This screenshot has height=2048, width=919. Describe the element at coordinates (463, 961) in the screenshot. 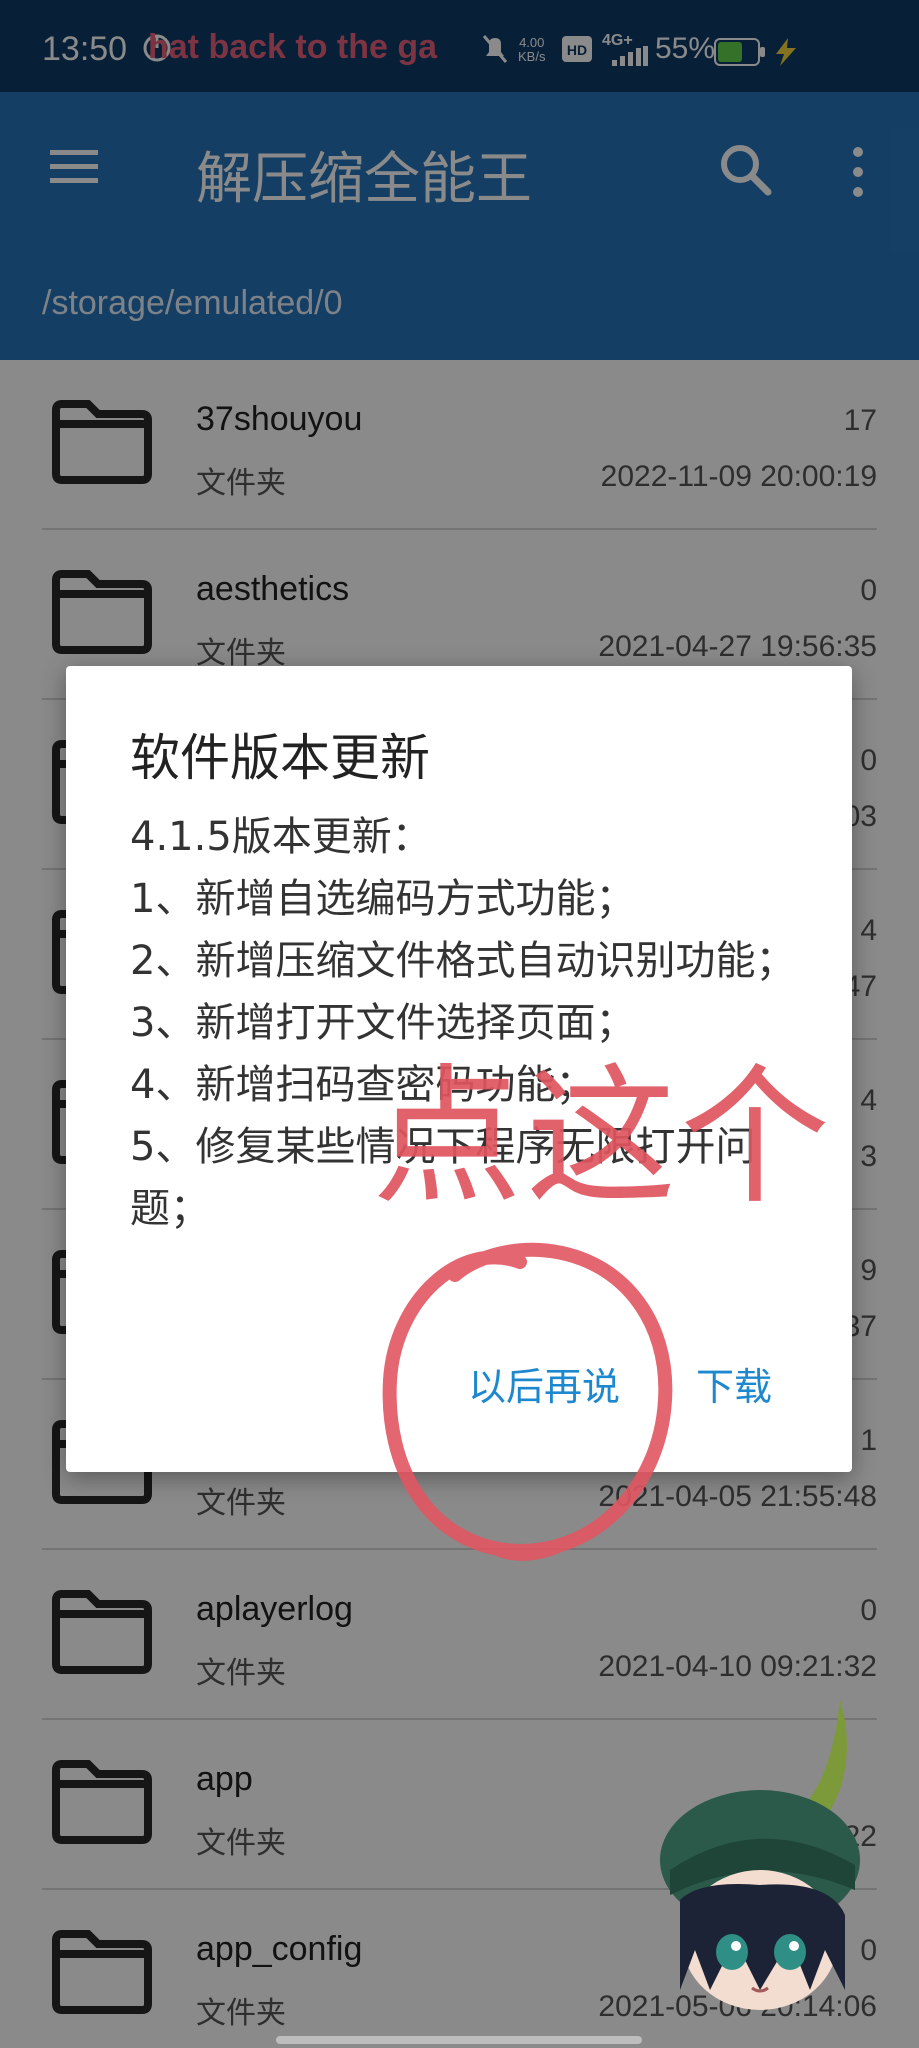

I see `dialog-line: 2、新增压缩文件格式自动识别功能；` at that location.